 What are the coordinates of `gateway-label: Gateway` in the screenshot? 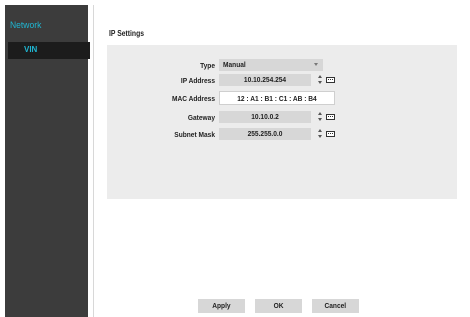 It's located at (201, 117).